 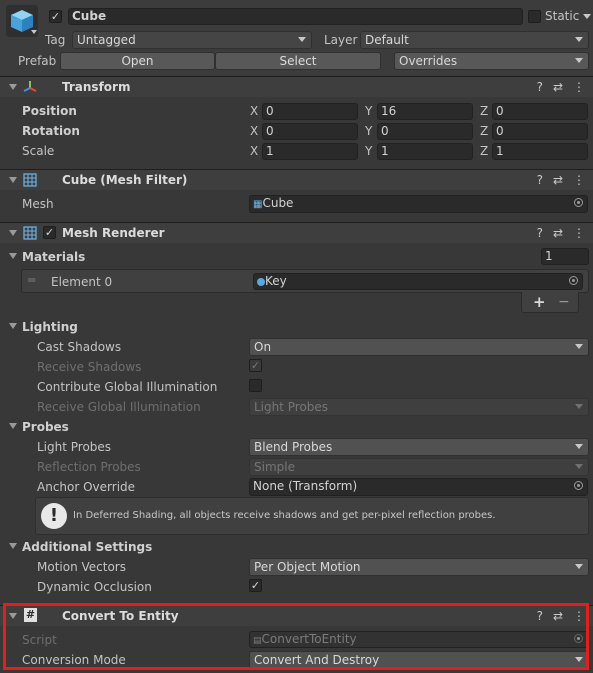 What do you see at coordinates (296, 179) in the screenshot?
I see `mesh-filter-header: Cube (Mesh Filter) ? ⇄ ⋮` at bounding box center [296, 179].